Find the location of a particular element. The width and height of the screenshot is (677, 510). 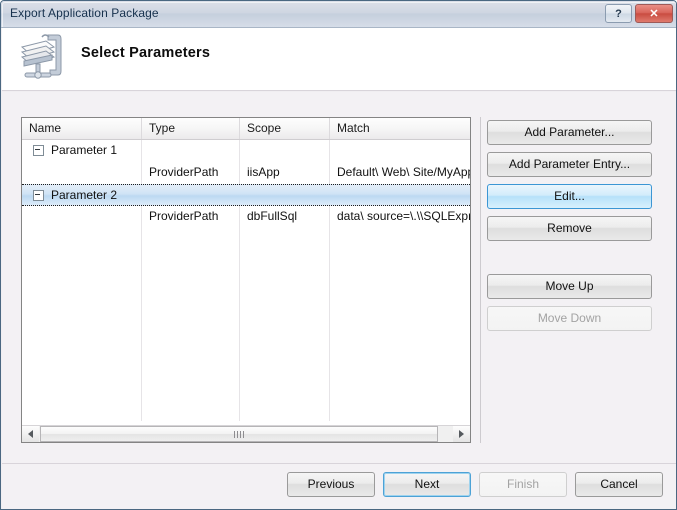

row-name-cell: Parameter 2 is located at coordinates (81, 195).